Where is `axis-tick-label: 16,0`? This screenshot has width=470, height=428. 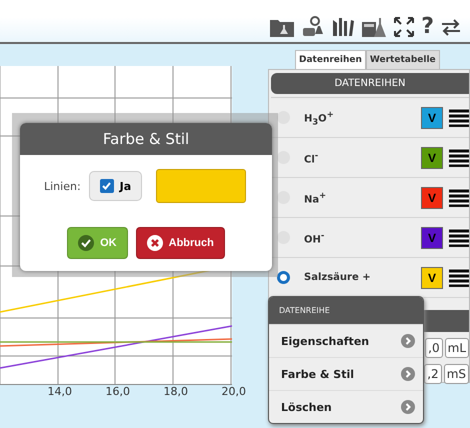 axis-tick-label: 16,0 is located at coordinates (118, 391).